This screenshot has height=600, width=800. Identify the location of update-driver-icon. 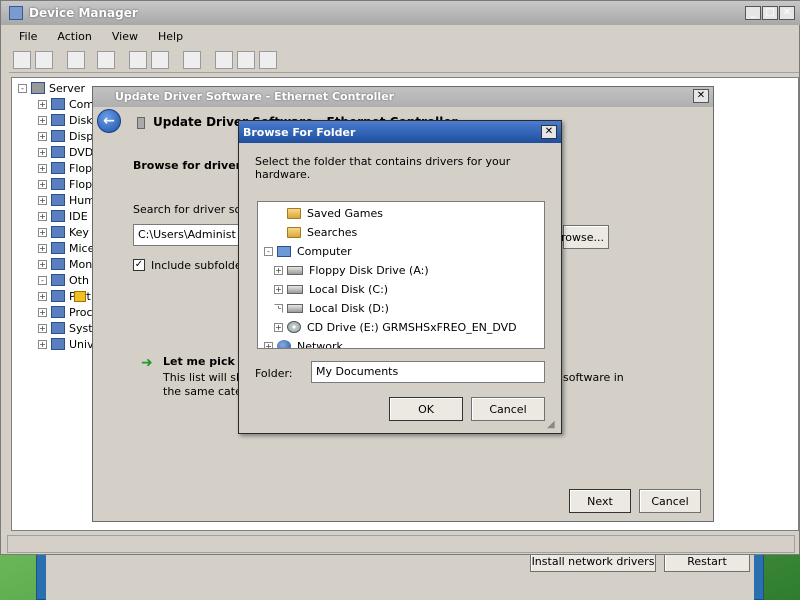
(224, 60).